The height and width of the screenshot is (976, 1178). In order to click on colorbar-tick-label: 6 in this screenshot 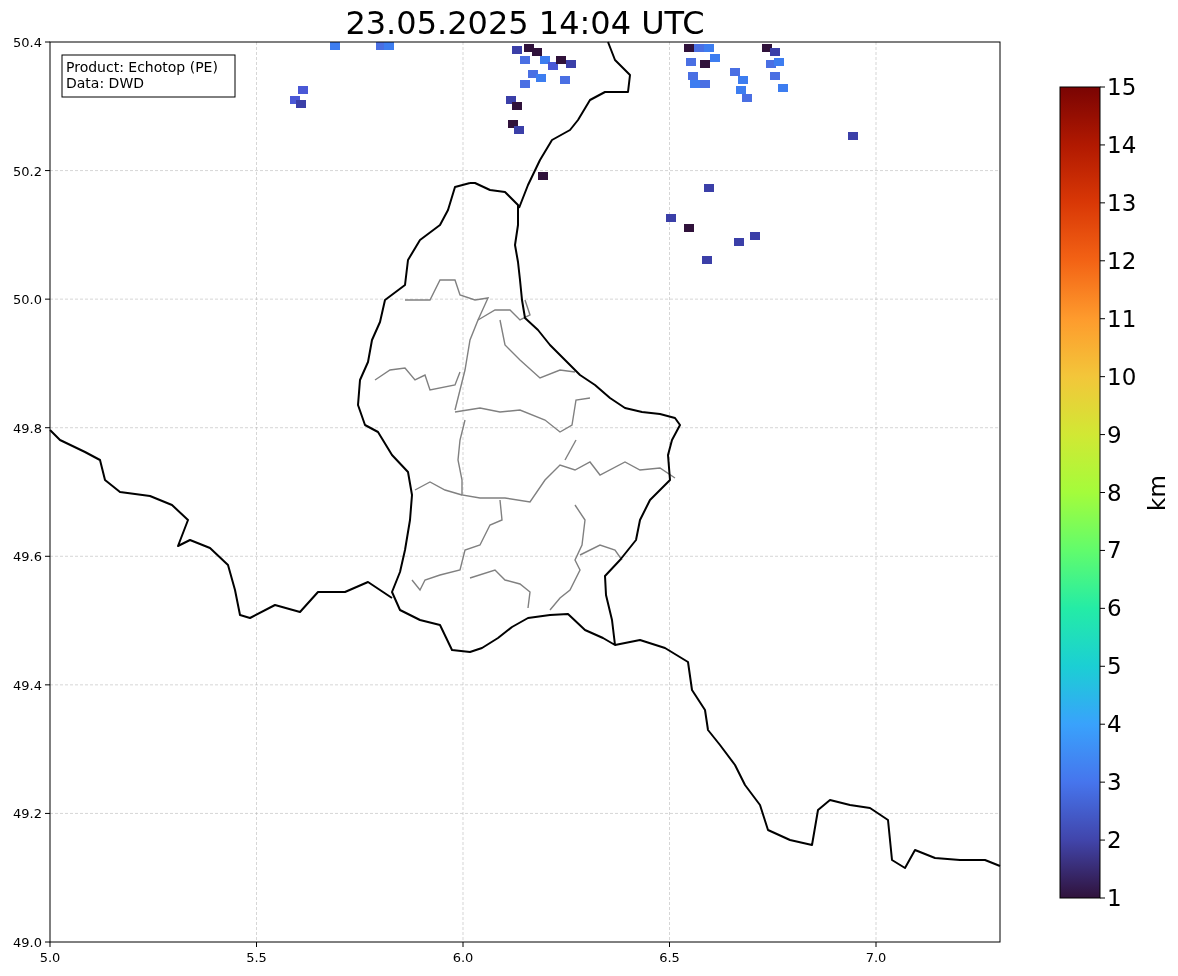, I will do `click(1114, 608)`.